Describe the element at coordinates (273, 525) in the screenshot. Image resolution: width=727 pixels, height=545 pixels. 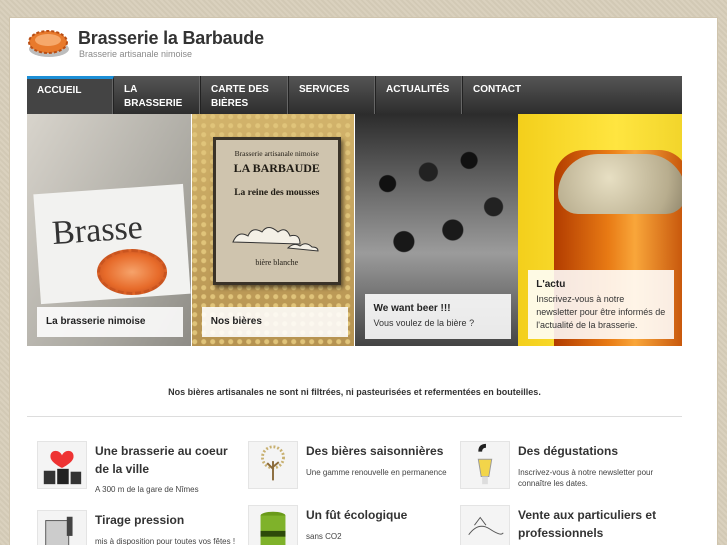
I see `keg-thumbnail` at that location.